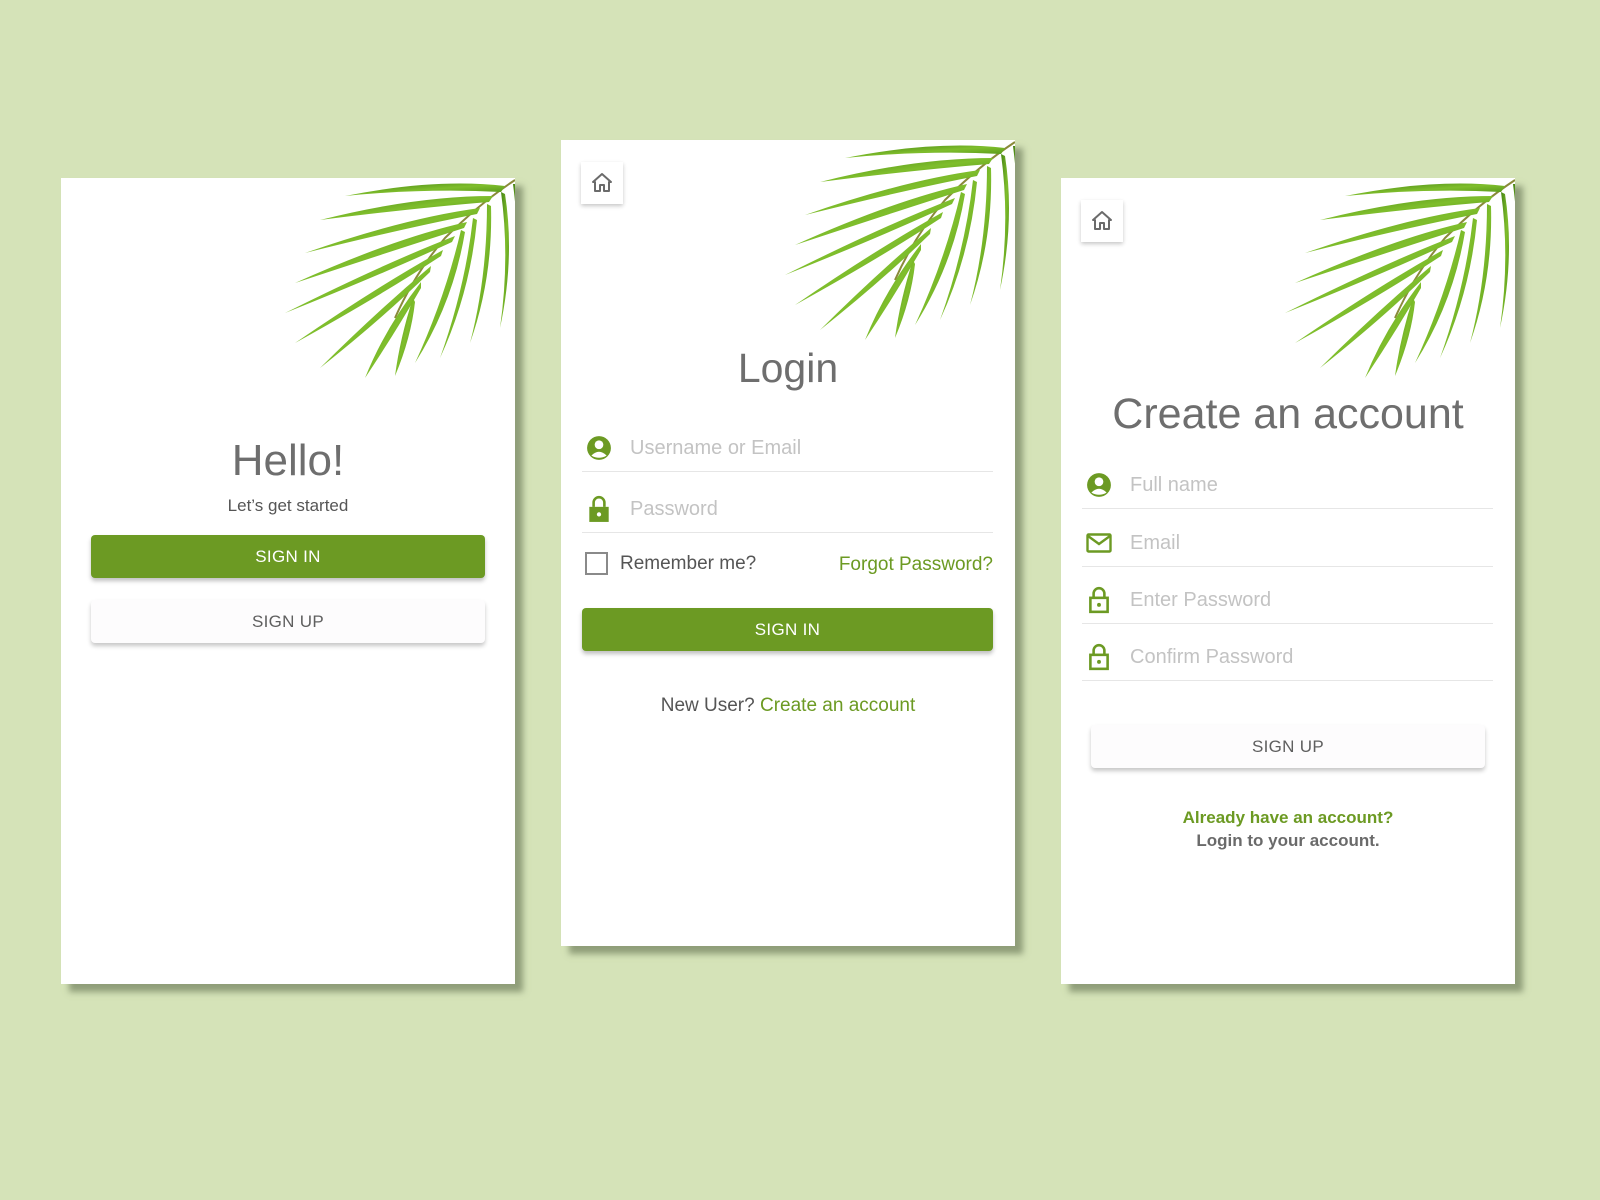 Image resolution: width=1600 pixels, height=1200 pixels. Describe the element at coordinates (1311, 485) in the screenshot. I see `full-name-input` at that location.